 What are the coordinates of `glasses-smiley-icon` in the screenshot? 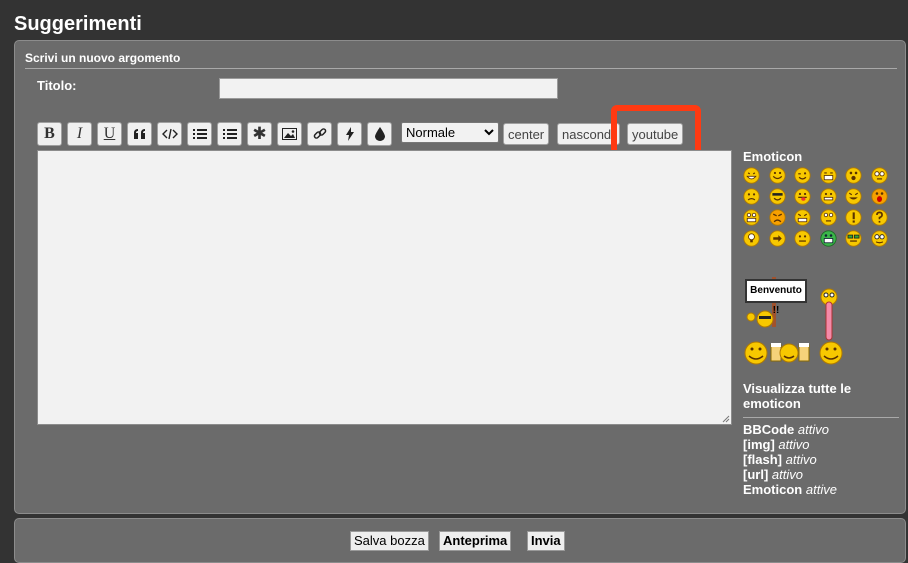 It's located at (853, 238).